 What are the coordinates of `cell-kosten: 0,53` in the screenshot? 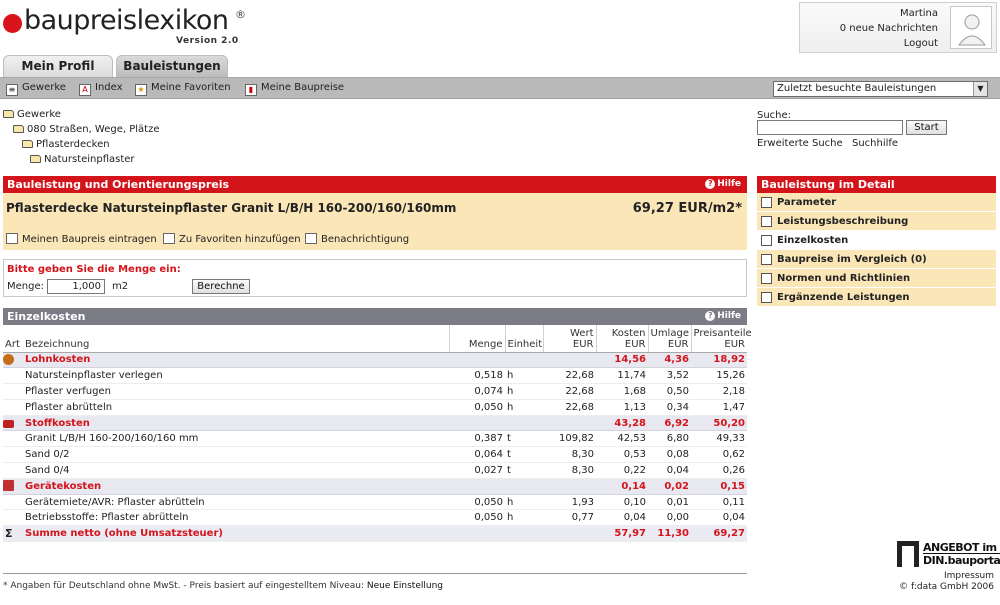 It's located at (622, 455).